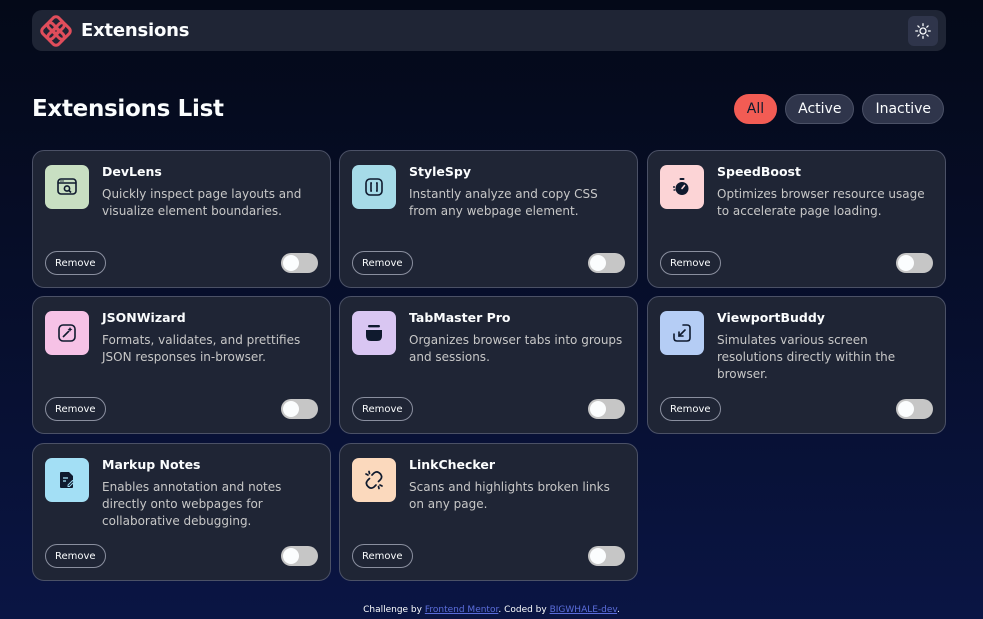  What do you see at coordinates (452, 464) in the screenshot?
I see `extension-name: LinkChecker` at bounding box center [452, 464].